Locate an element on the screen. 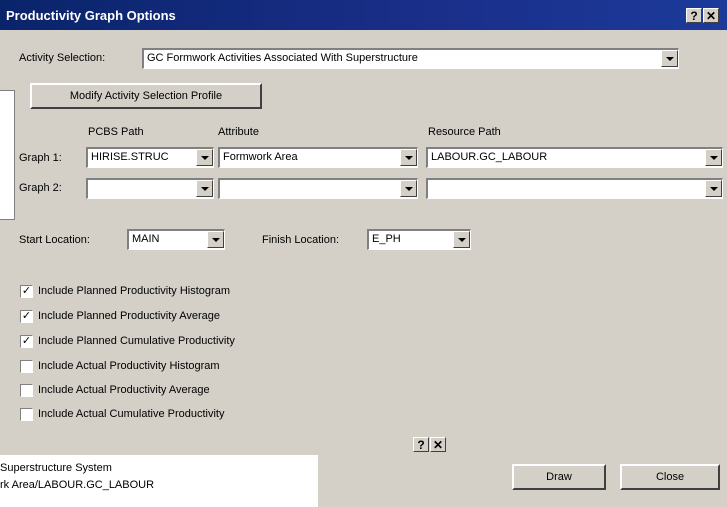  resource-path-header: Resource Path is located at coordinates (464, 132).